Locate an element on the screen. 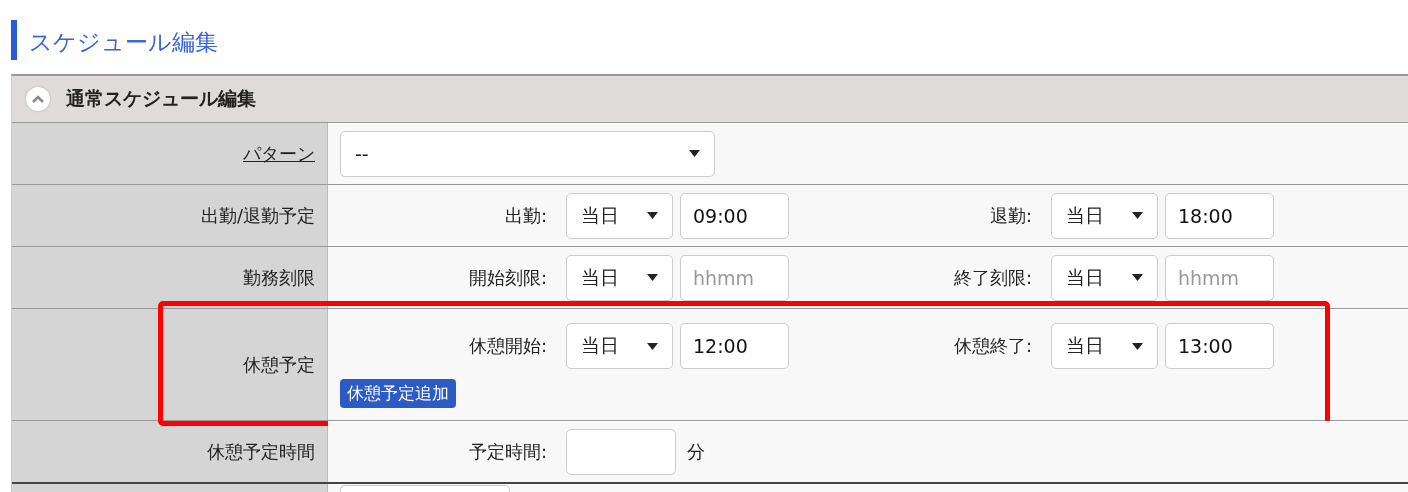 This screenshot has width=1408, height=492. time-input: 09:00 is located at coordinates (734, 215).